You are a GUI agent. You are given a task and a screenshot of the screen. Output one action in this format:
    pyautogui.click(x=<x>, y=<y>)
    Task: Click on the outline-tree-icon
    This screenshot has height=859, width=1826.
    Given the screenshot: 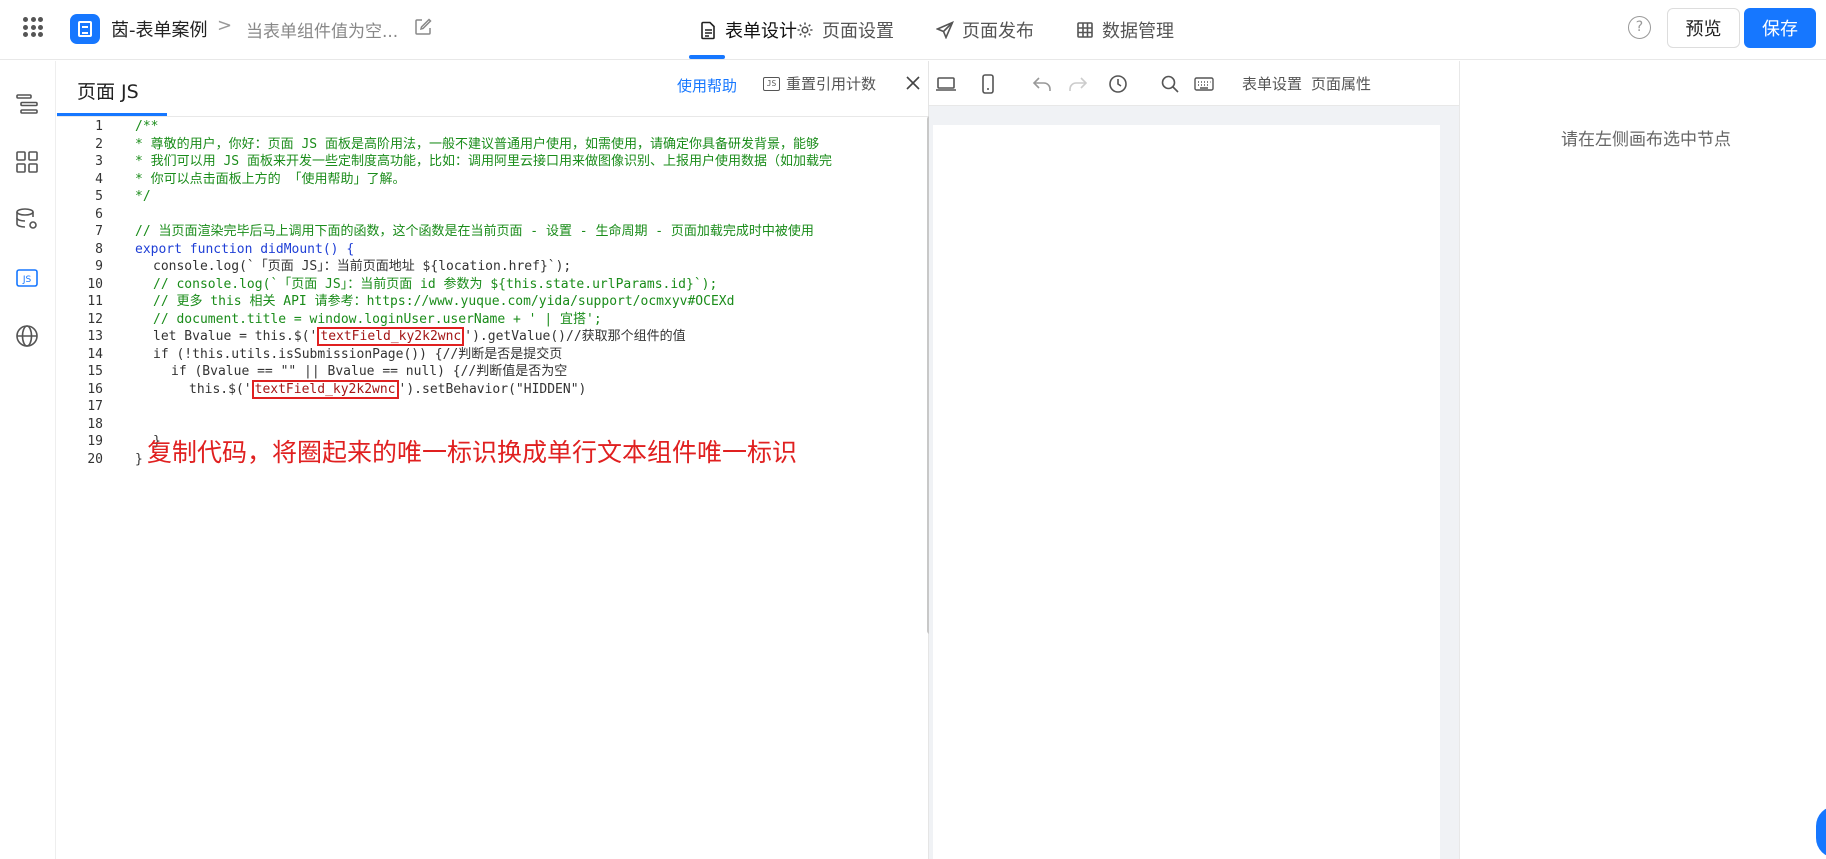 What is the action you would take?
    pyautogui.click(x=27, y=104)
    